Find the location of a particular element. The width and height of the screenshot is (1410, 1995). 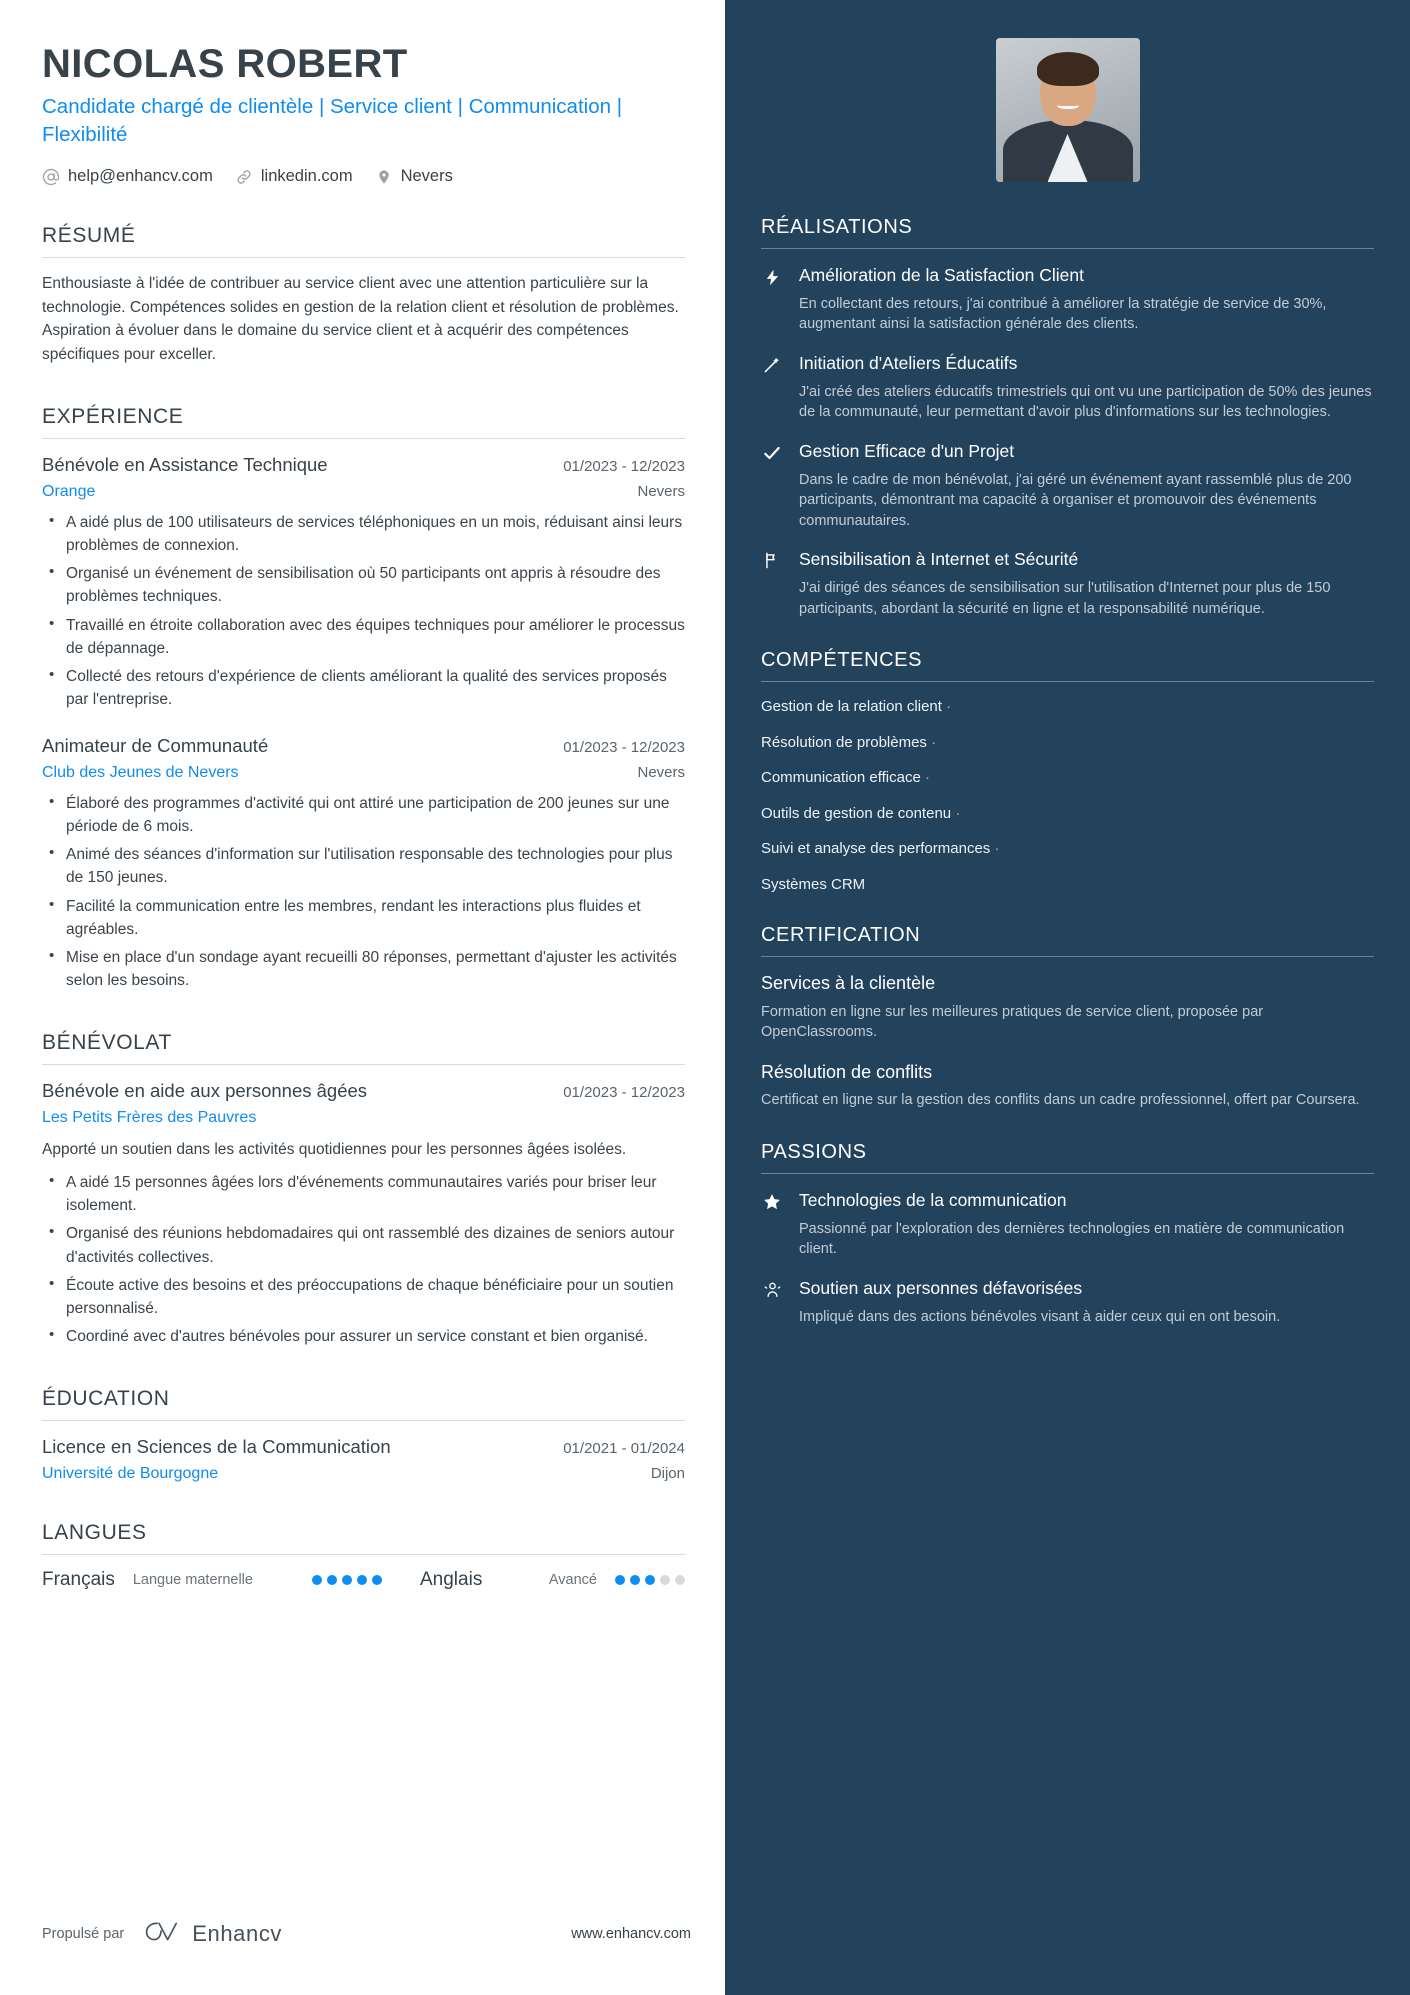

entry-role: Bénévole en aide aux personnes âgées is located at coordinates (205, 1090).